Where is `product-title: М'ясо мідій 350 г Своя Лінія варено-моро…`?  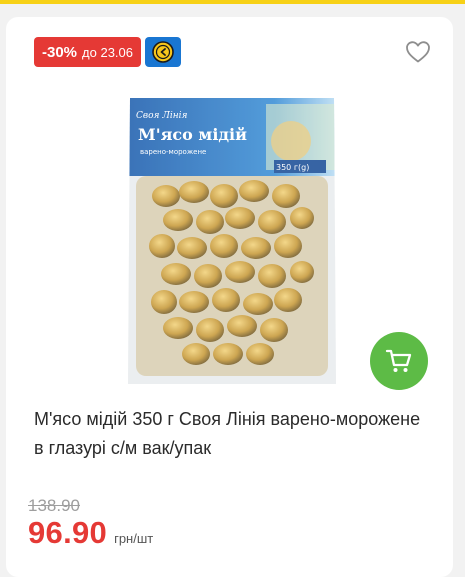
product-title: М'ясо мідій 350 г Своя Лінія варено-моро… is located at coordinates (234, 434).